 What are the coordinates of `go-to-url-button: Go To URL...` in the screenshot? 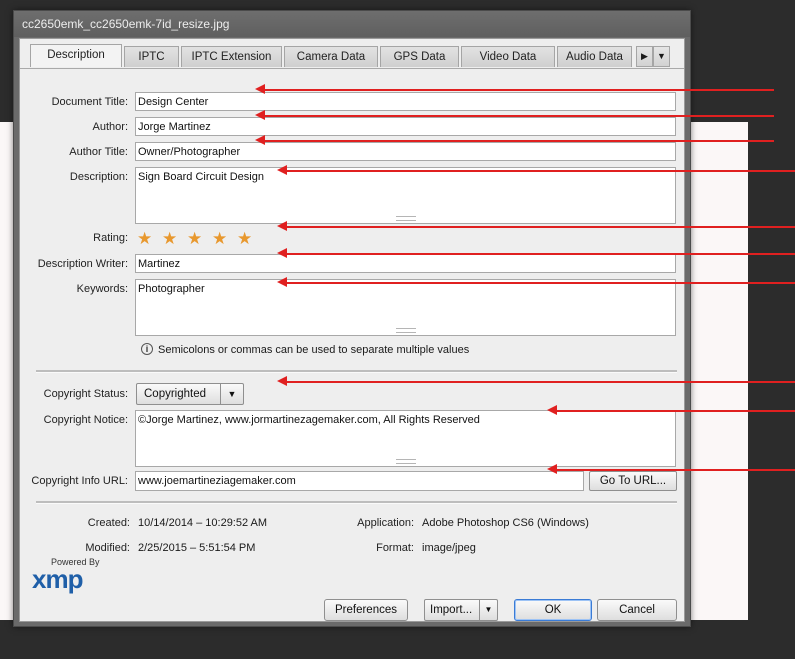 It's located at (633, 481).